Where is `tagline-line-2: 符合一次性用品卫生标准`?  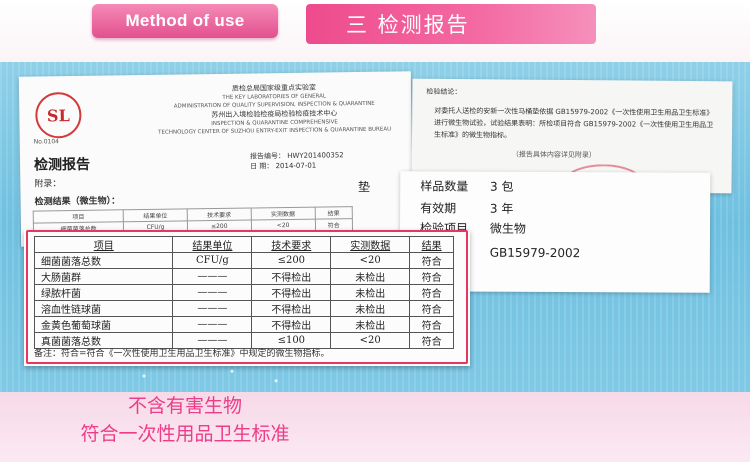 tagline-line-2: 符合一次性用品卫生标准 is located at coordinates (185, 434).